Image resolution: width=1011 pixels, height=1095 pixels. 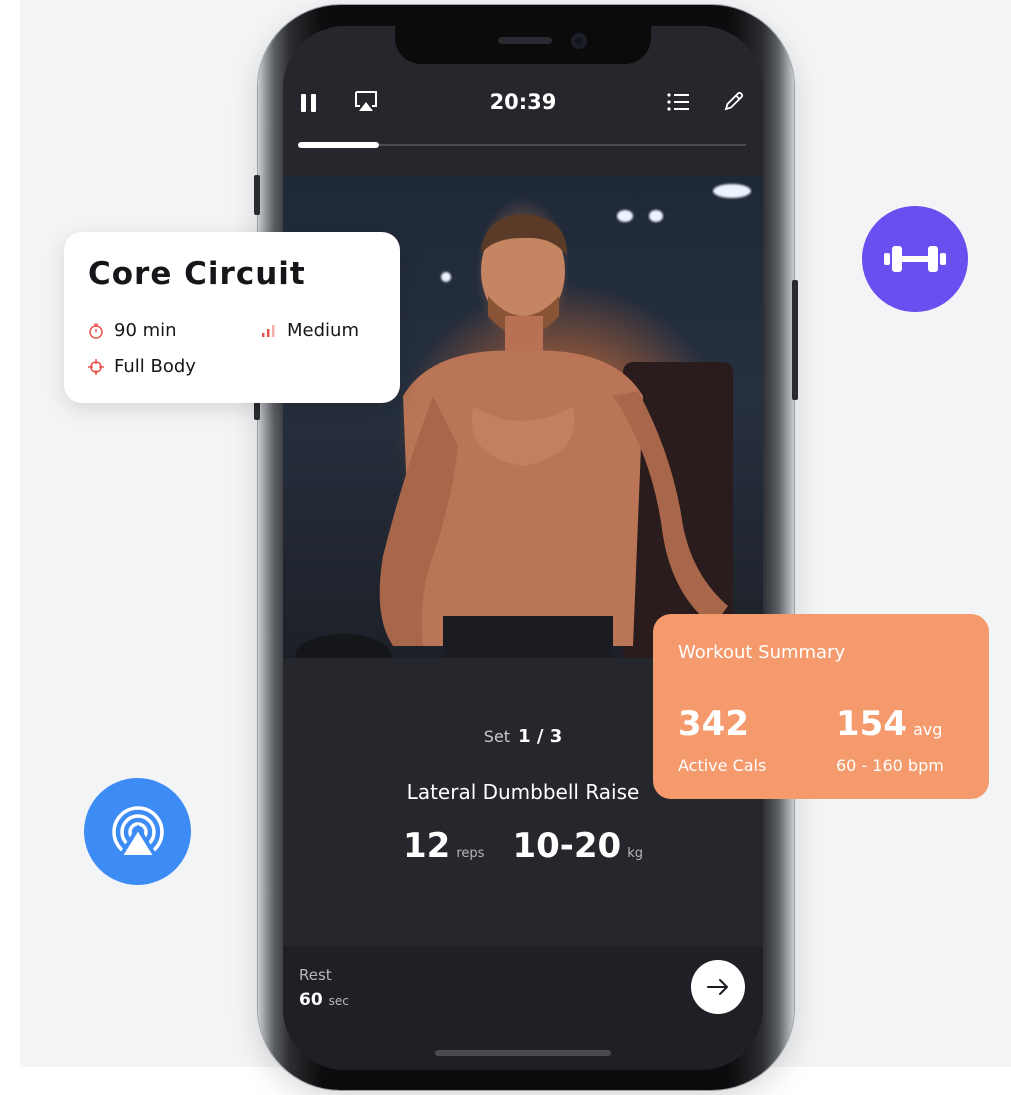 I want to click on difficulty-meta: Medium, so click(x=310, y=330).